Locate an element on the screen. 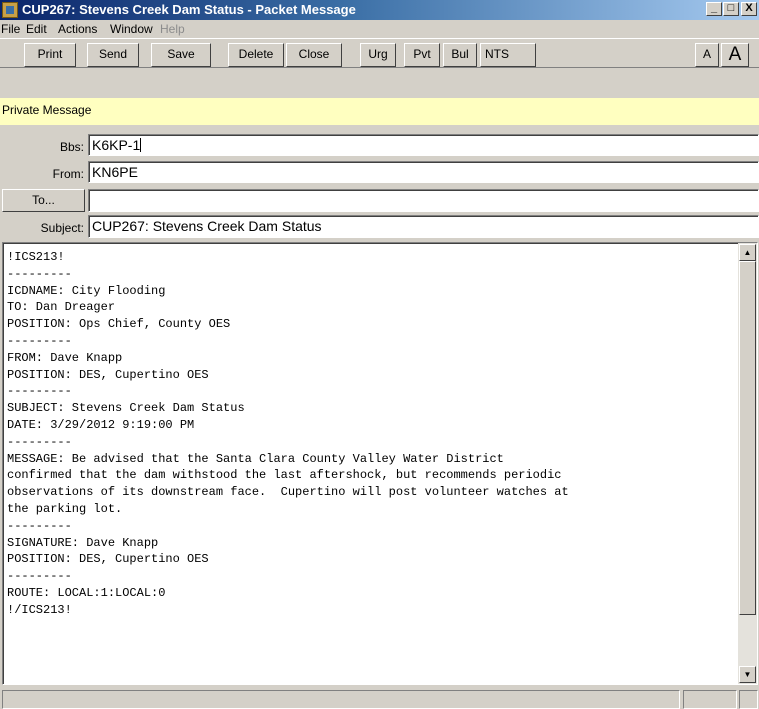  menu-file: File is located at coordinates (10, 29).